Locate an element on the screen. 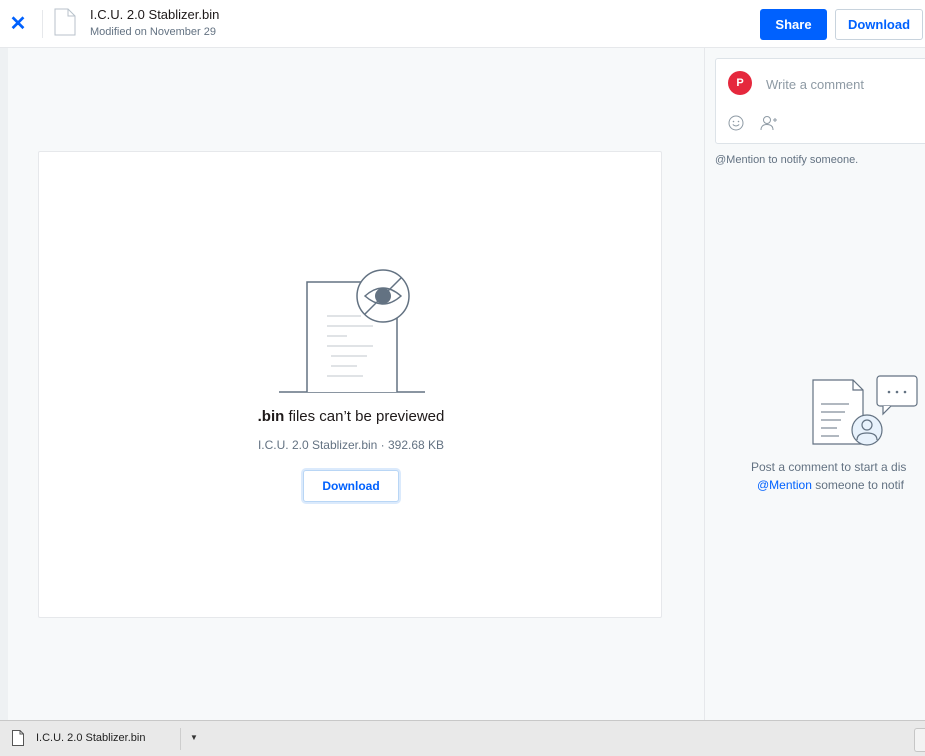  header-download-button: Download is located at coordinates (879, 24).